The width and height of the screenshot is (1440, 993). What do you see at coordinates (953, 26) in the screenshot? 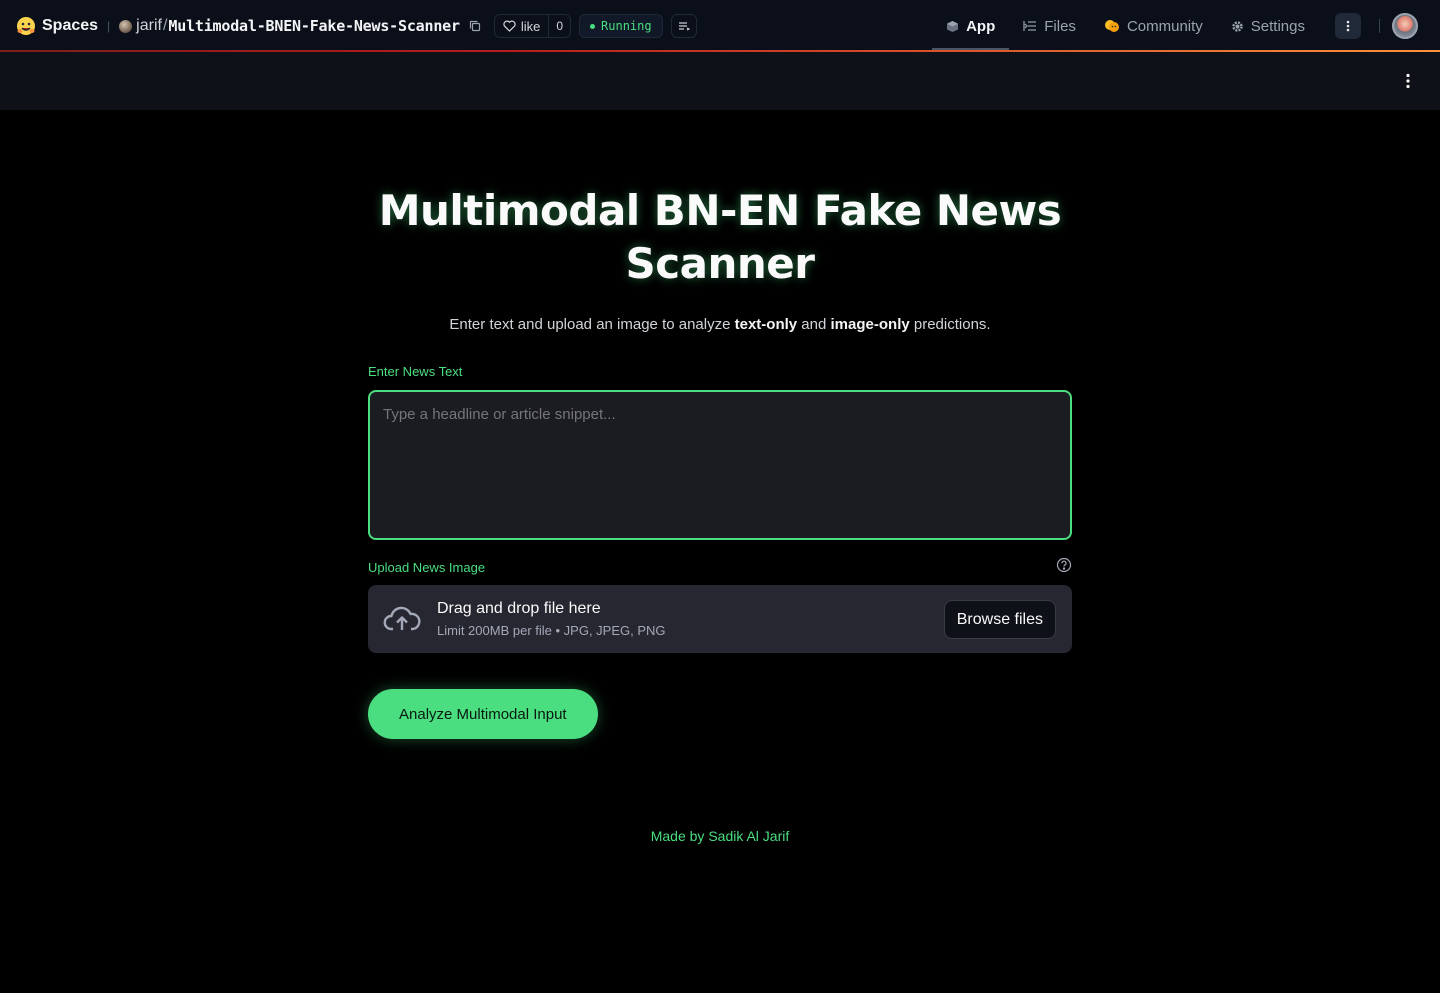
I see `cube-icon` at bounding box center [953, 26].